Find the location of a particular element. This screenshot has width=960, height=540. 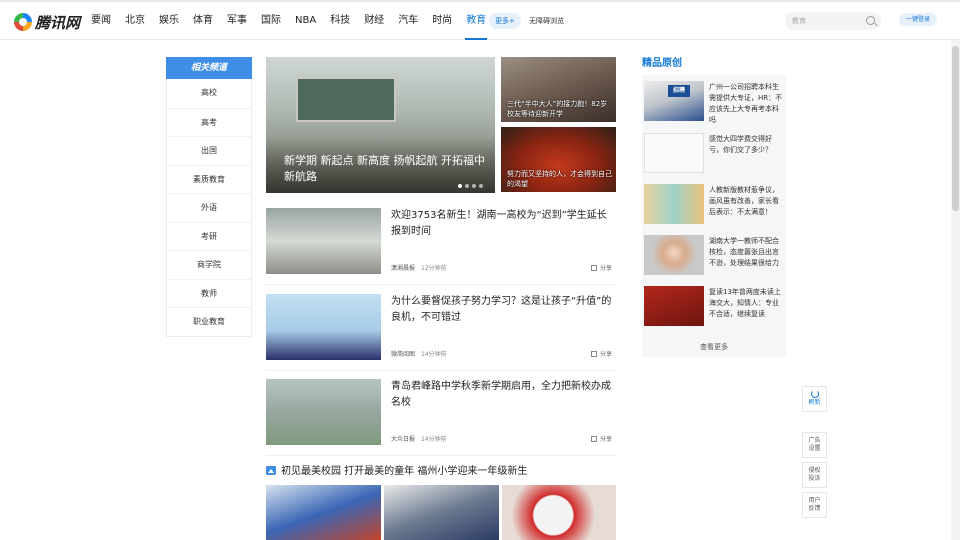

more-channels-button: 更多+ is located at coordinates (505, 21).